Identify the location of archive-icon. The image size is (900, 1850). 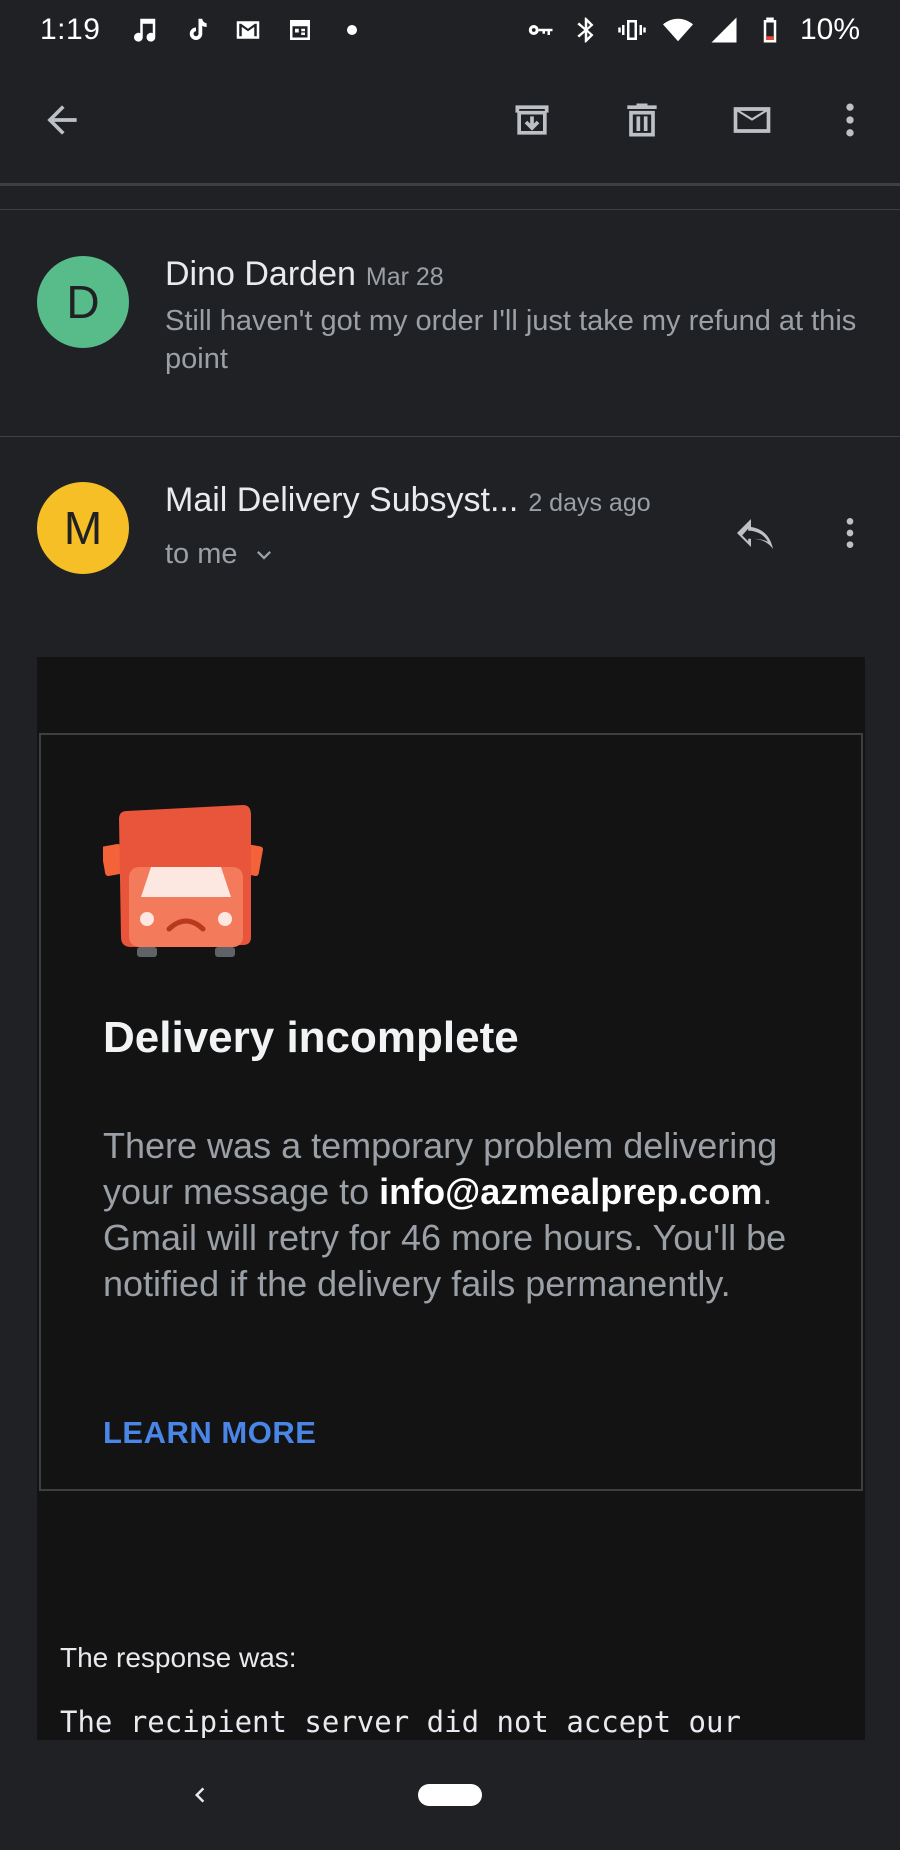
(532, 120).